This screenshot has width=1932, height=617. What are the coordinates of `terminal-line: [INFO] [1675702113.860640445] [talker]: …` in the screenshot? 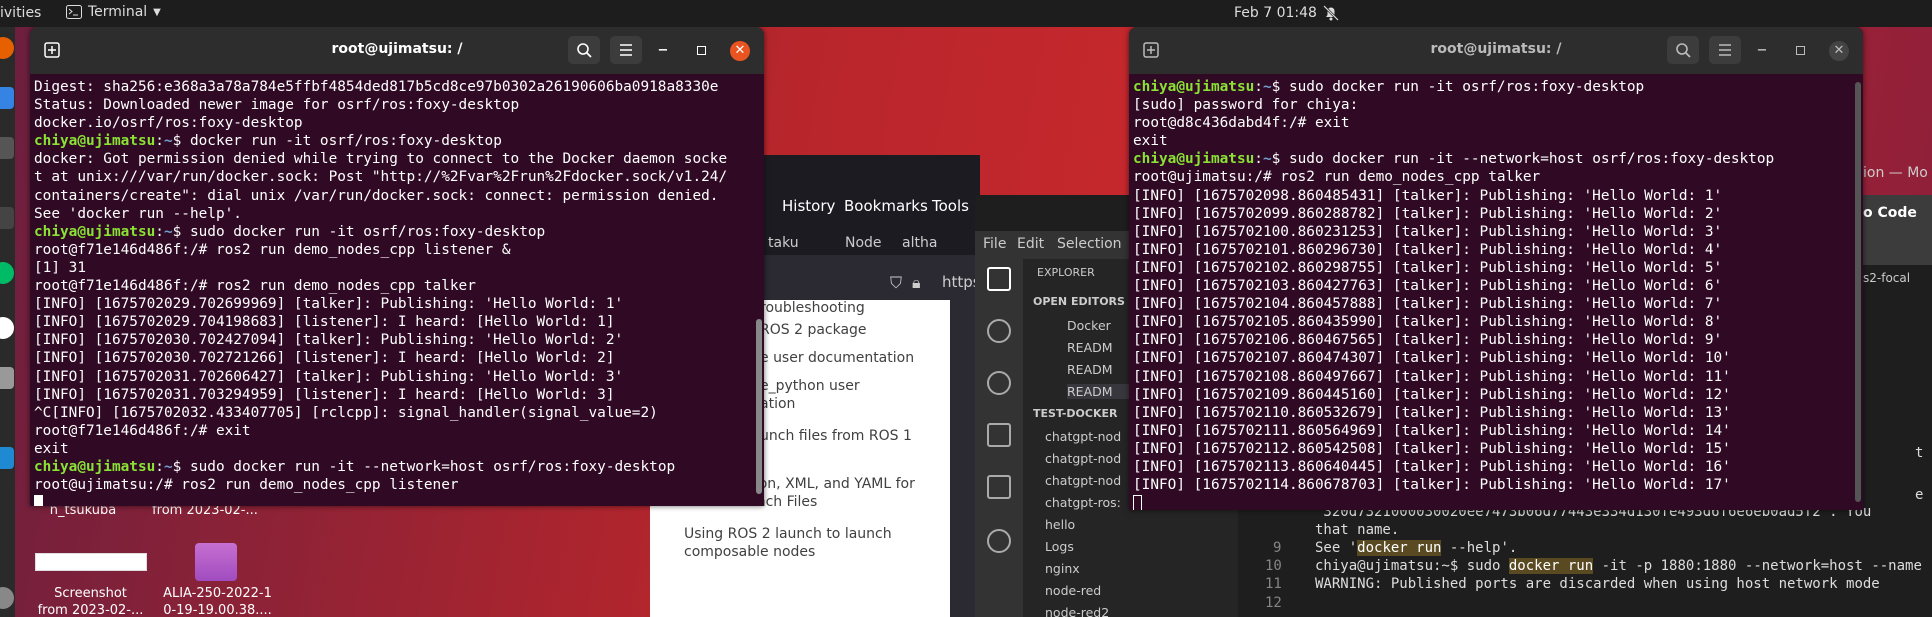 It's located at (1496, 467).